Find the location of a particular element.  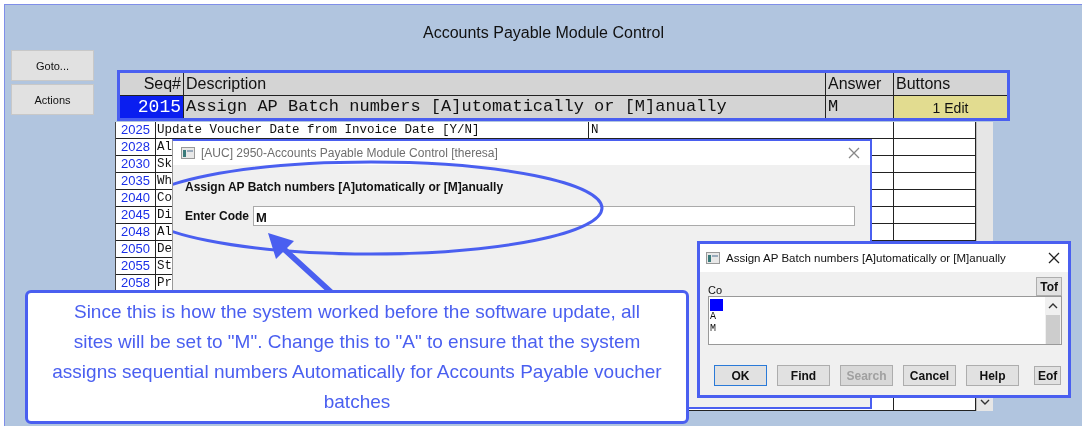

code-field: M is located at coordinates (554, 216).